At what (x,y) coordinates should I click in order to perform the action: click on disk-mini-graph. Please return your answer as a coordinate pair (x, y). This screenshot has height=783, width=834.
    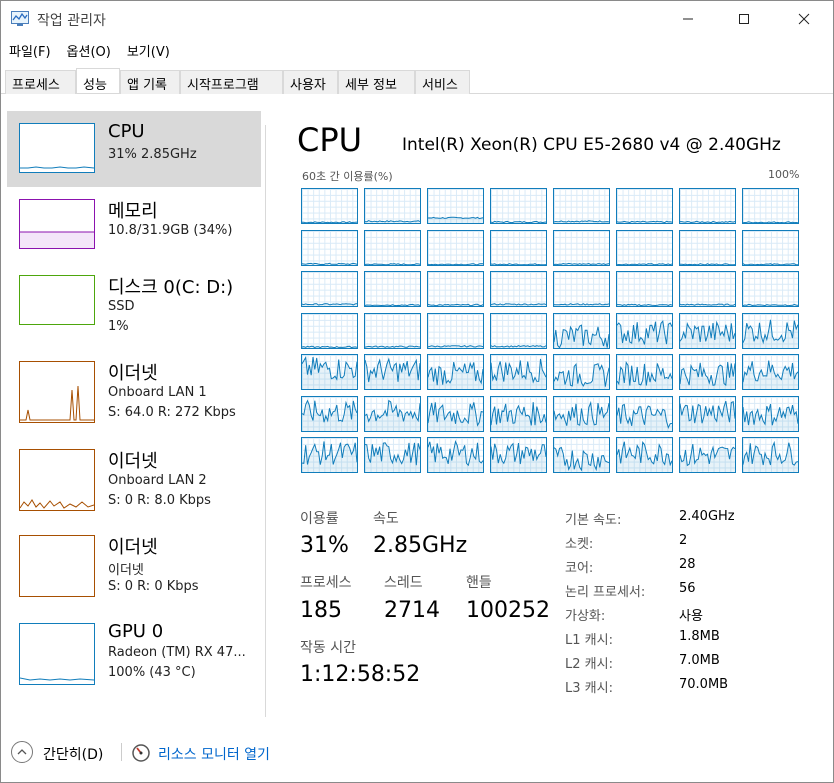
    Looking at the image, I should click on (57, 300).